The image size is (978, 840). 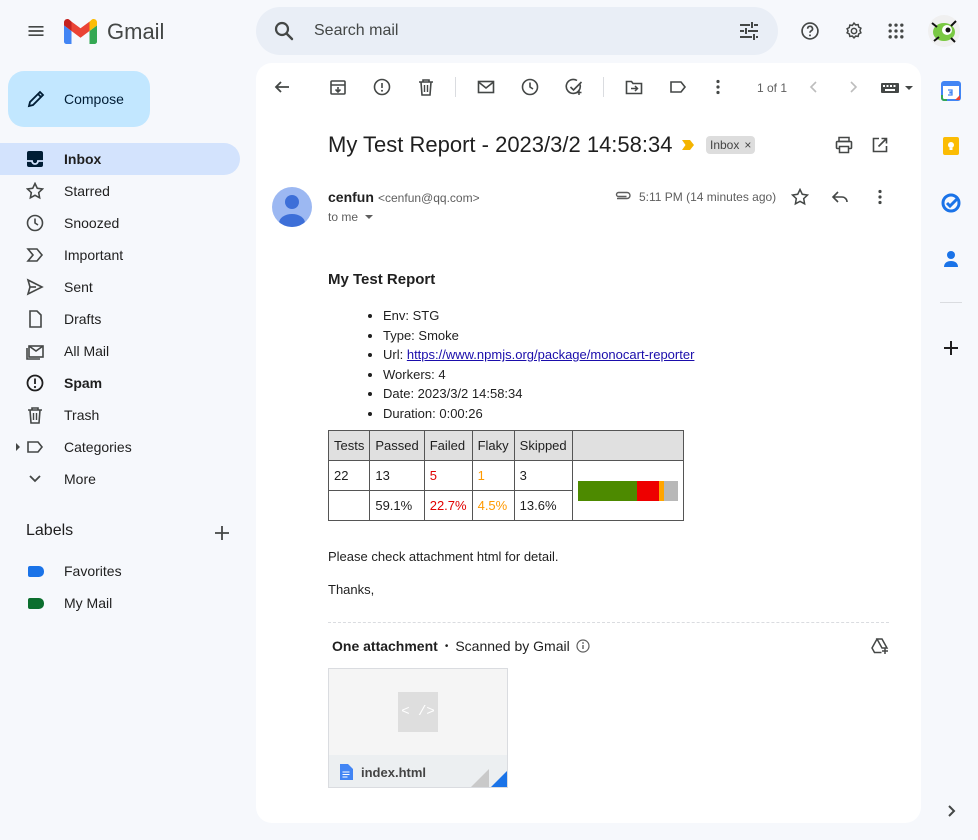 What do you see at coordinates (951, 302) in the screenshot?
I see `rail-divider` at bounding box center [951, 302].